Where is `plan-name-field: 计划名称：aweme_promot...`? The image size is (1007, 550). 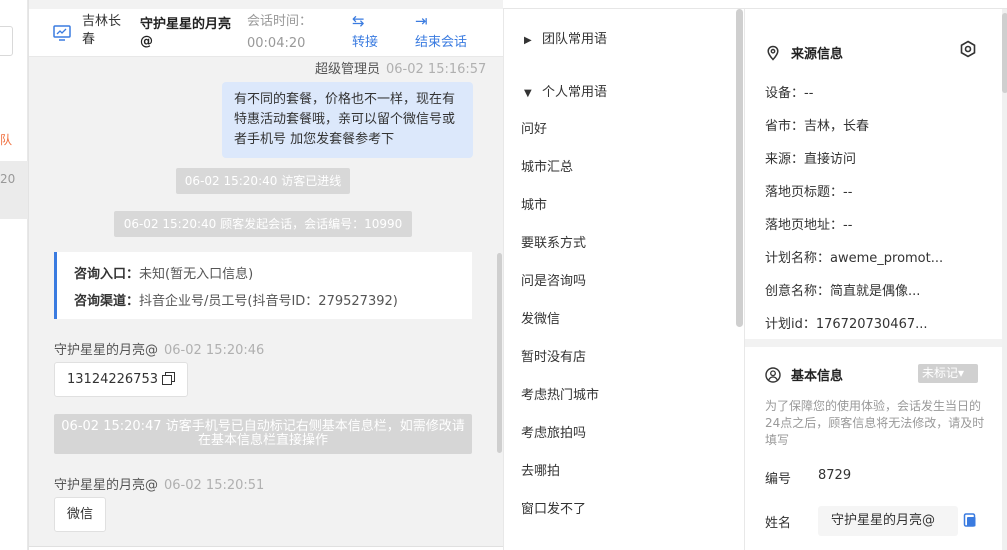 plan-name-field: 计划名称：aweme_promot... is located at coordinates (854, 258).